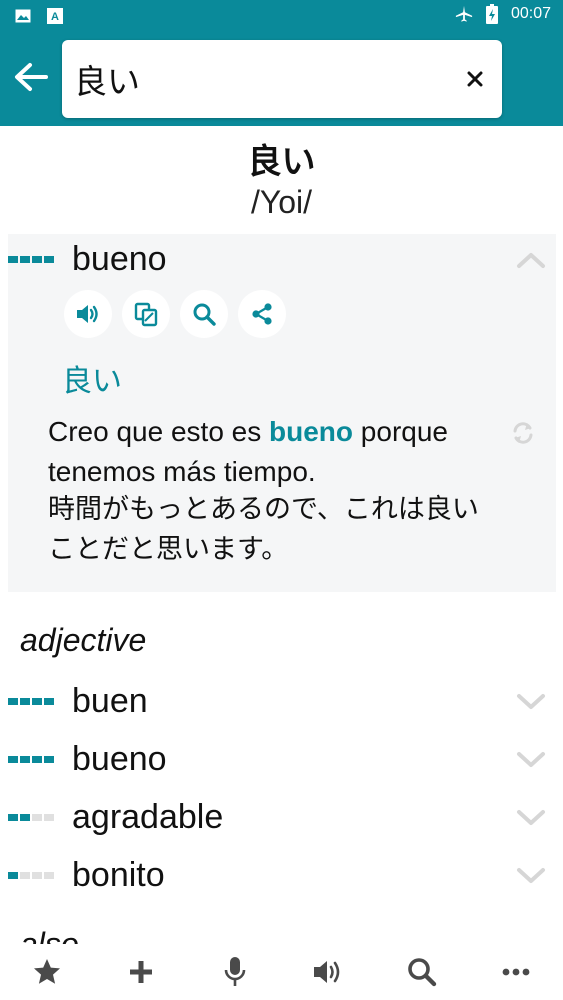 The image size is (563, 1000). What do you see at coordinates (281, 202) in the screenshot?
I see `reading: /Yoi/` at bounding box center [281, 202].